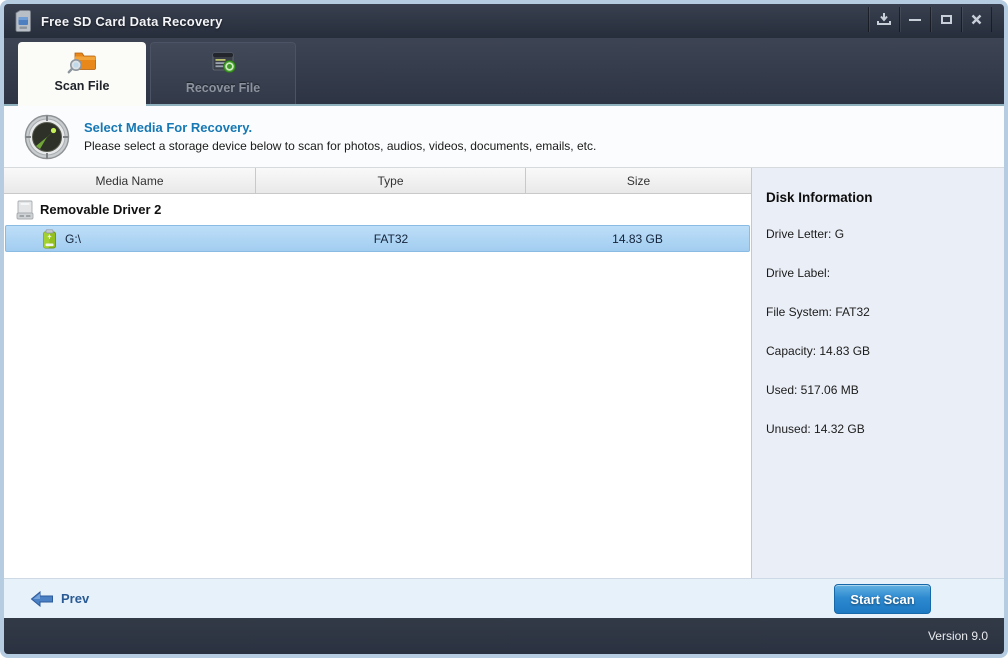  Describe the element at coordinates (47, 136) in the screenshot. I see `radar-icon` at that location.